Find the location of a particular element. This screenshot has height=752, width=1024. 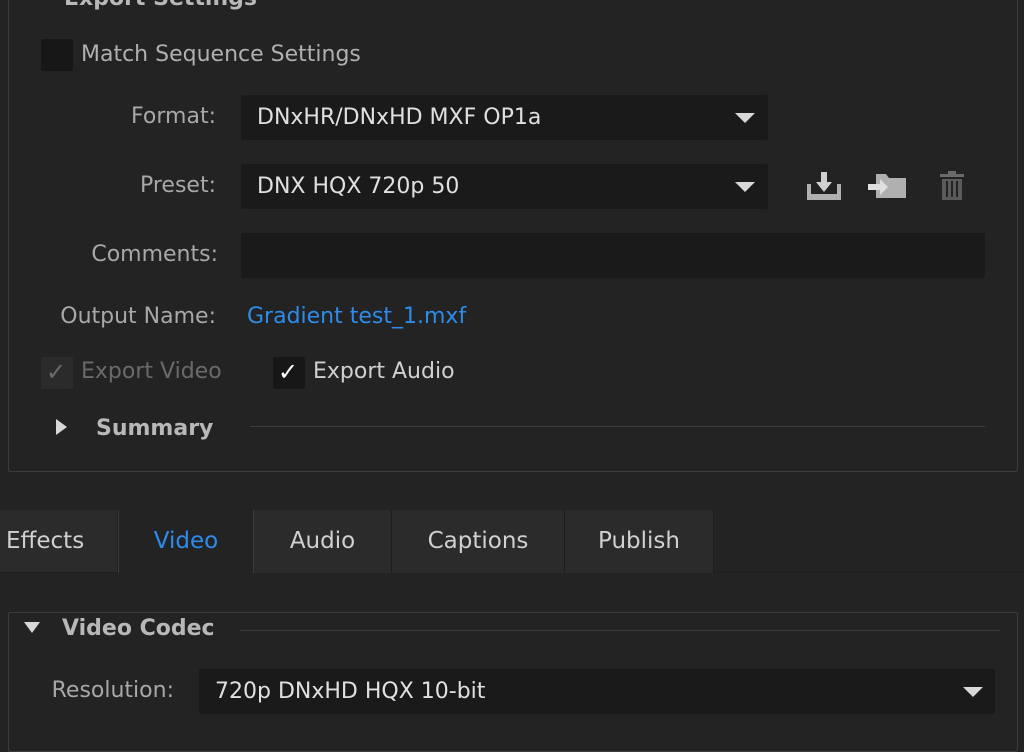

export-video-checkbox is located at coordinates (57, 373).